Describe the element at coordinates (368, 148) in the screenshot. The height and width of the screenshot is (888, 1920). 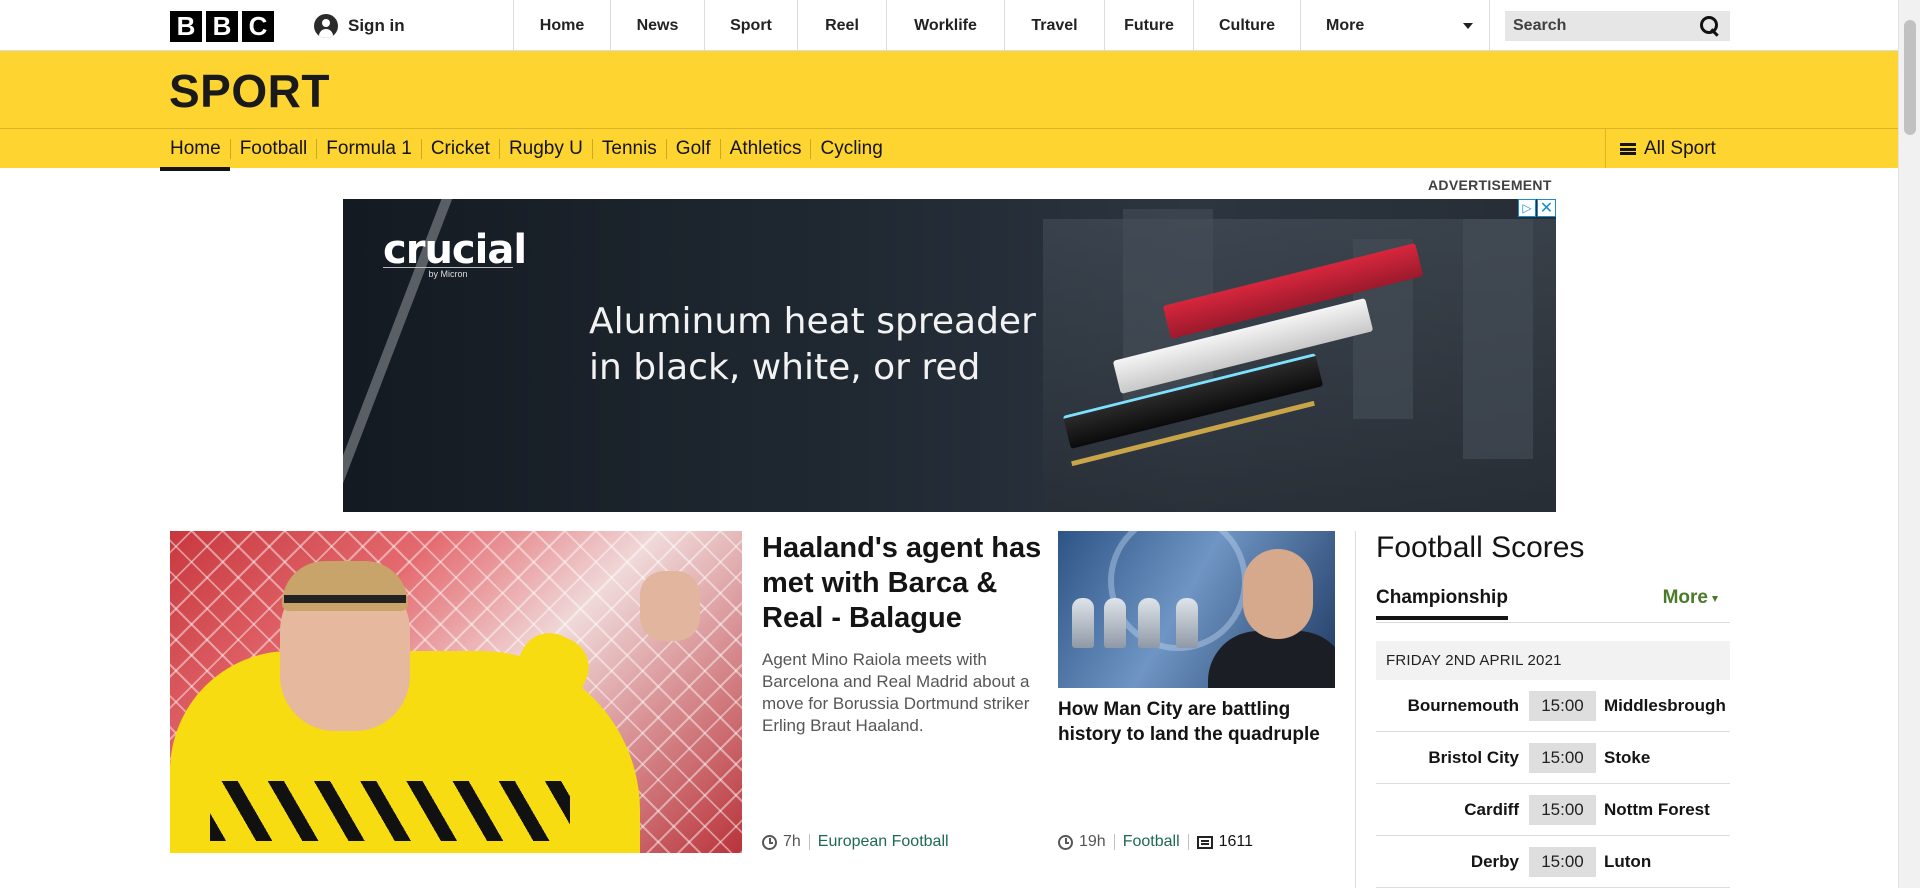
I see `sport-nav-formula1: Formula 1` at that location.